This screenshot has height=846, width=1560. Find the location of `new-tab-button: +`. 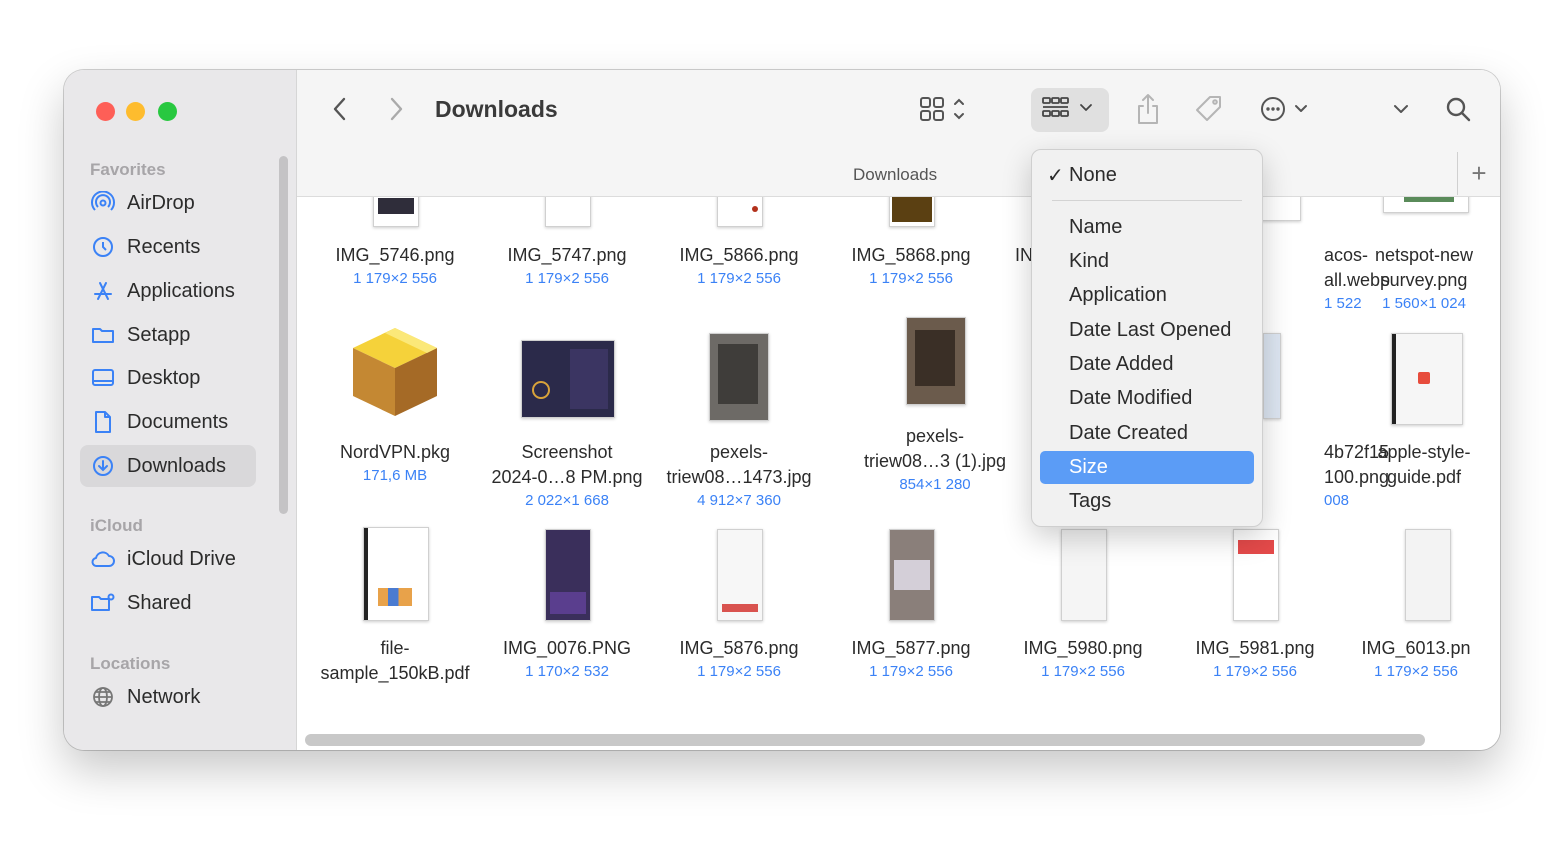

new-tab-button: + is located at coordinates (1478, 173).